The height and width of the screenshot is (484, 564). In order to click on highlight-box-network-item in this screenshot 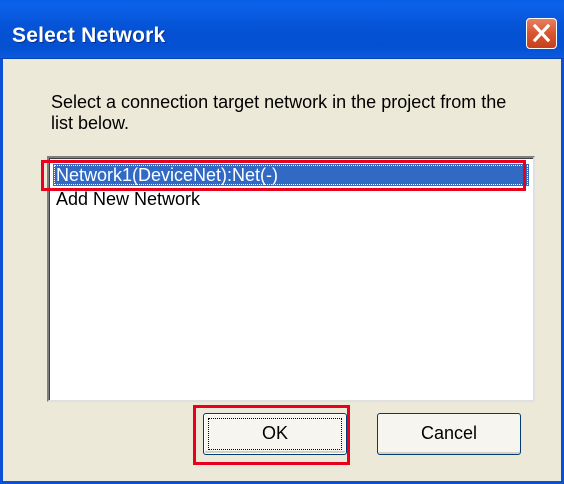, I will do `click(283, 175)`.